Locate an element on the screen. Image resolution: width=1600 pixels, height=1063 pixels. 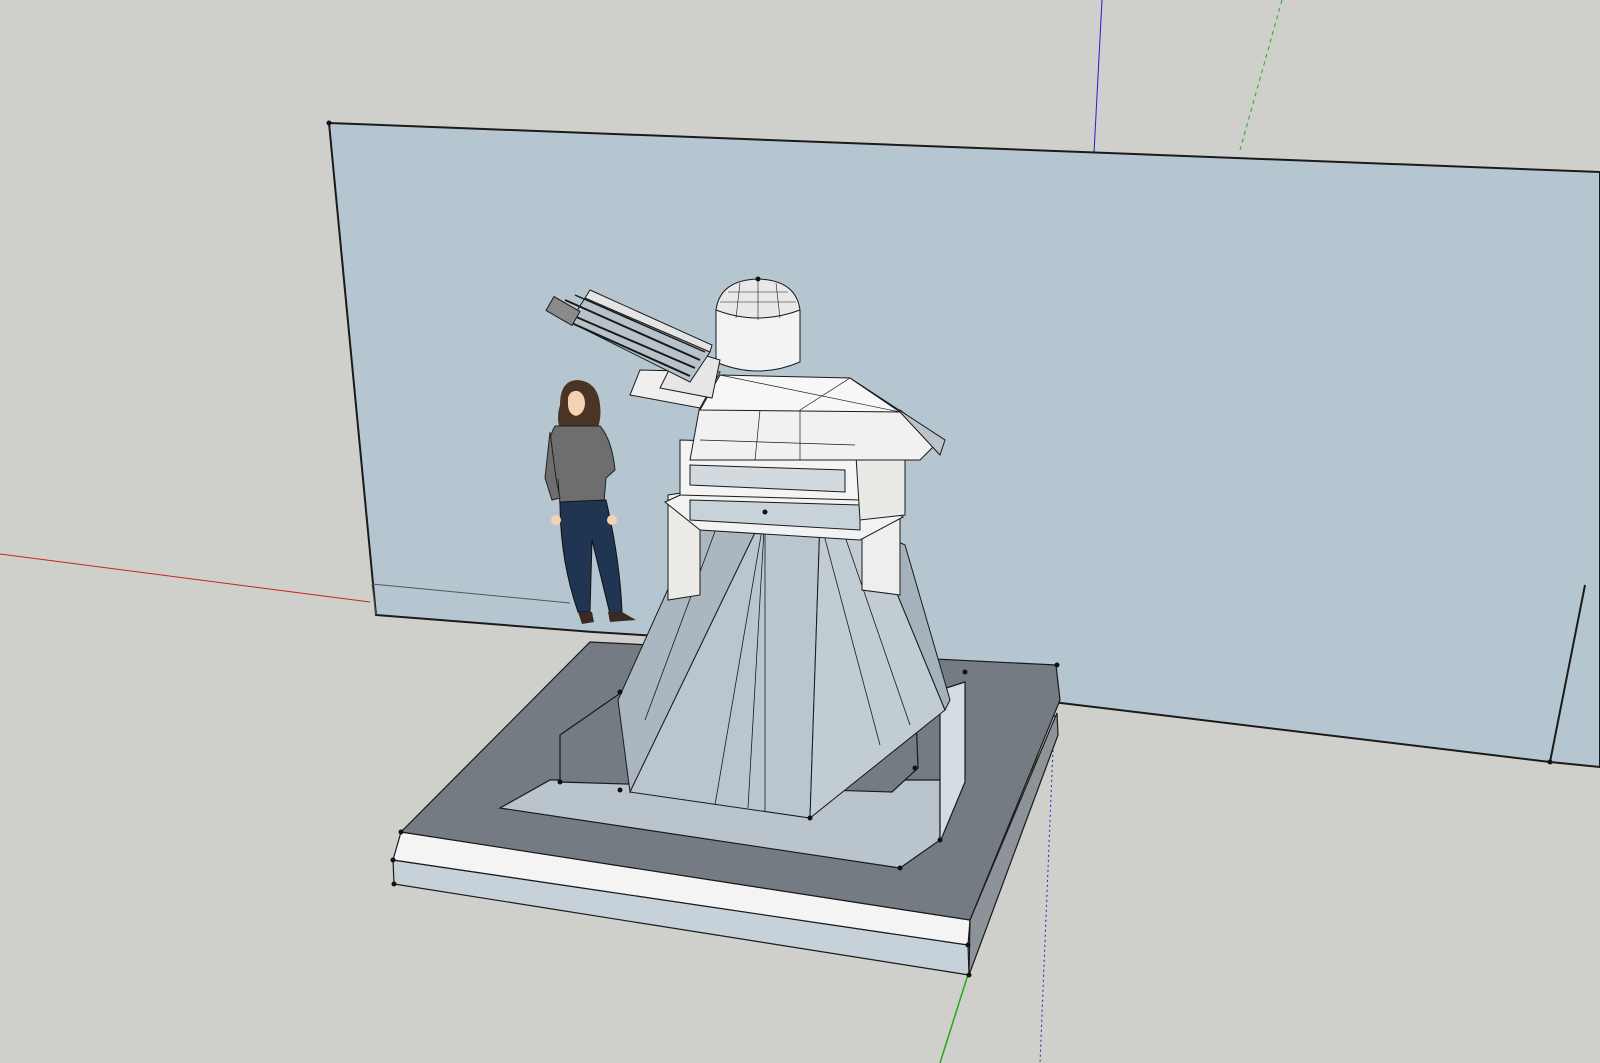
person-hand-right is located at coordinates (612, 520).